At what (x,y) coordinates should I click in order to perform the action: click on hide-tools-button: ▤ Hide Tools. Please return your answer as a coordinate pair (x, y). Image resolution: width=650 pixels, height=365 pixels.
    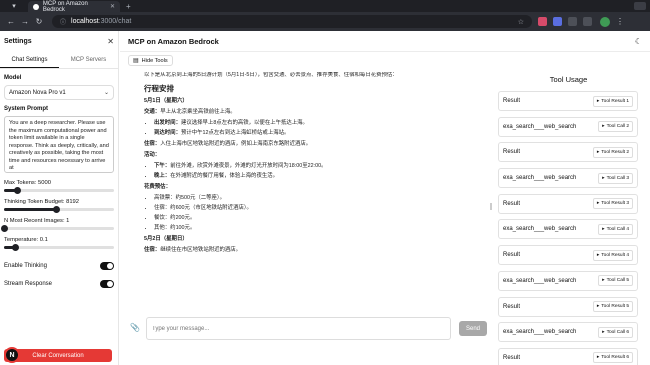
    Looking at the image, I should click on (150, 60).